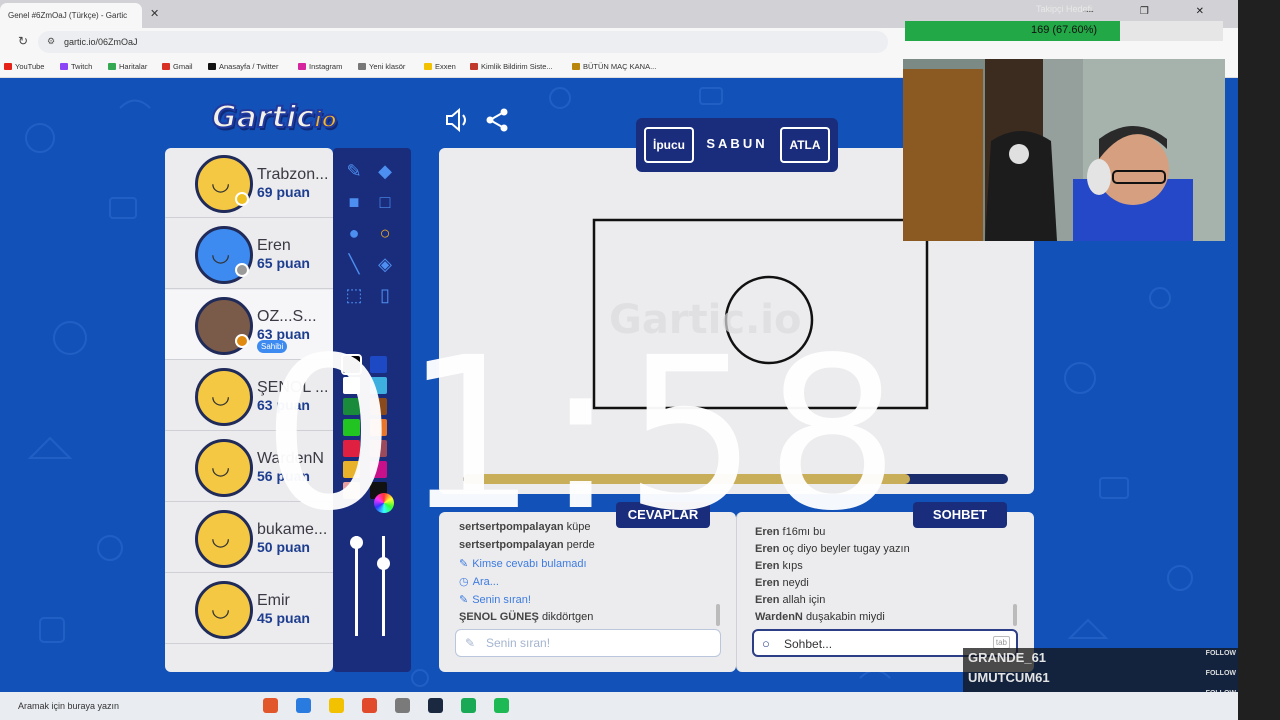  I want to click on answer-pencil-icon: ✎, so click(470, 643).